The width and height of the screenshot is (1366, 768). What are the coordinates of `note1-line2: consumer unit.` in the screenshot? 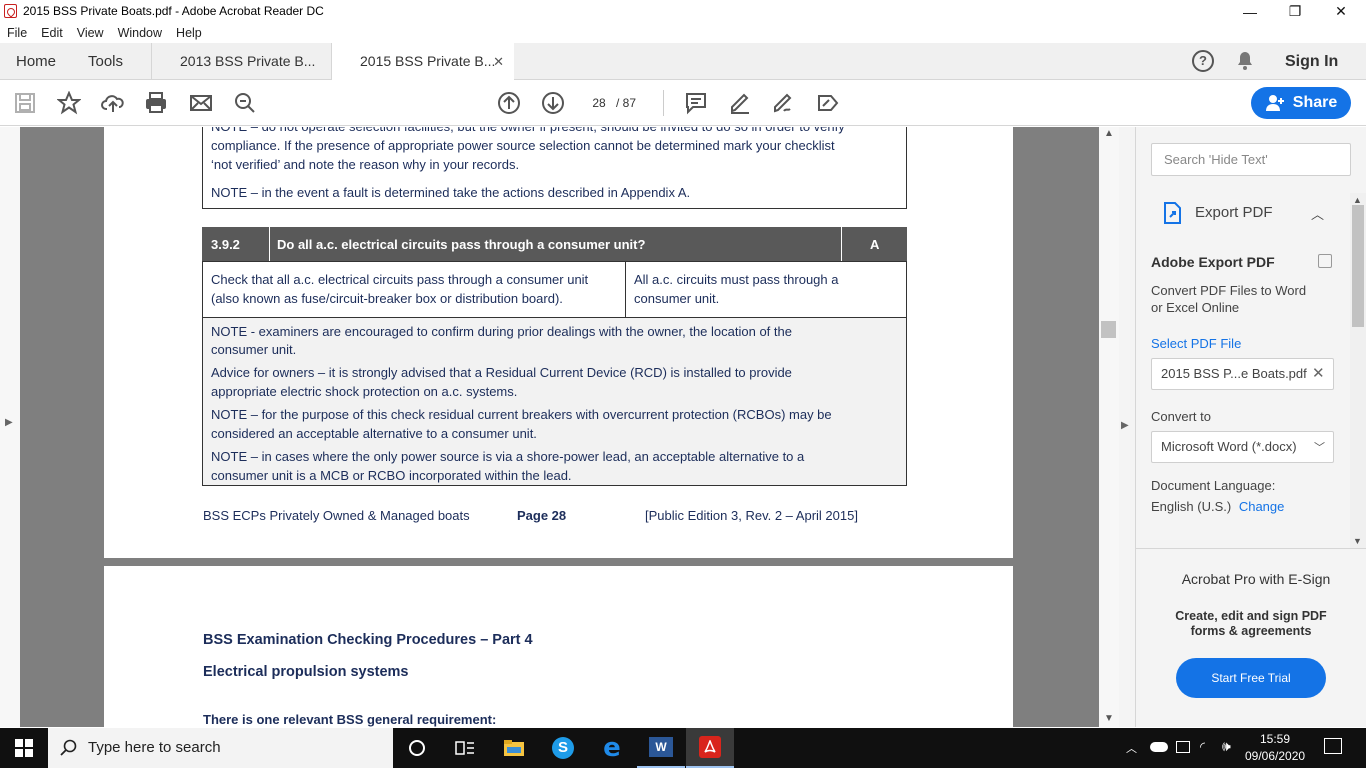 It's located at (254, 349).